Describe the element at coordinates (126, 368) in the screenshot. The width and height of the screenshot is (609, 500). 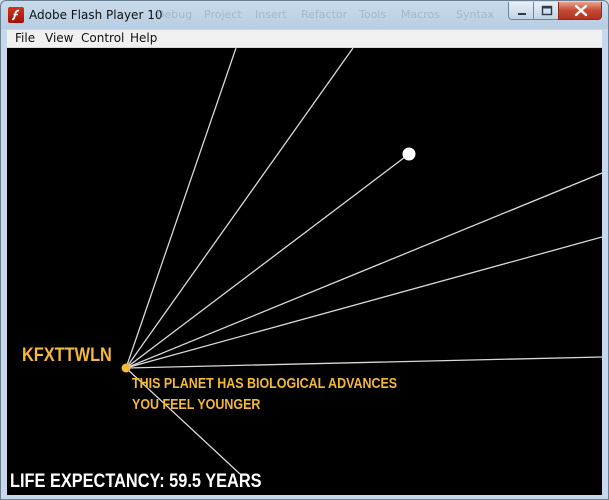
I see `current-planet-node` at that location.